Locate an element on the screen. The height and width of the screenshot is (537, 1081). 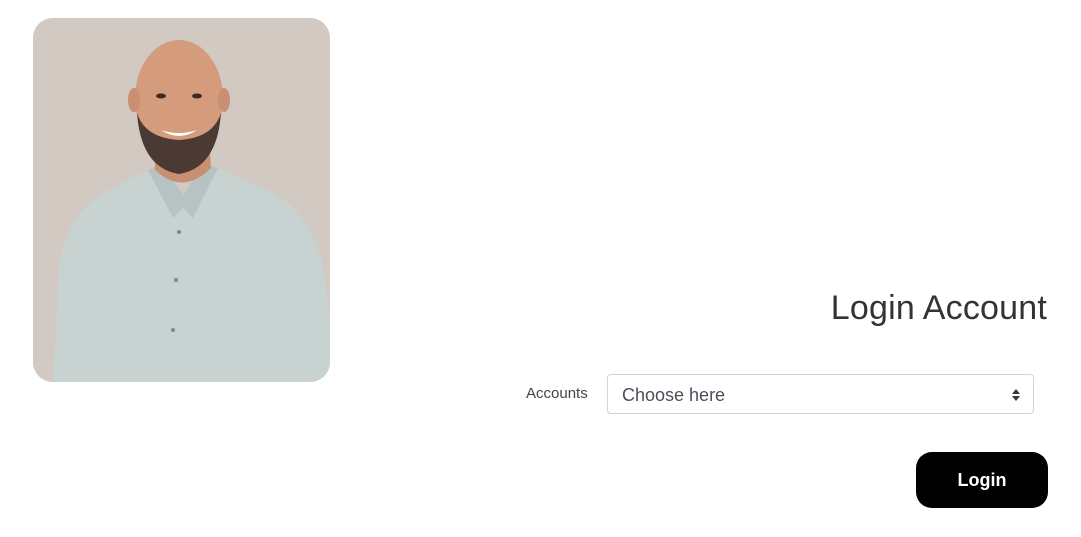
accounts-label: Accounts is located at coordinates (557, 393).